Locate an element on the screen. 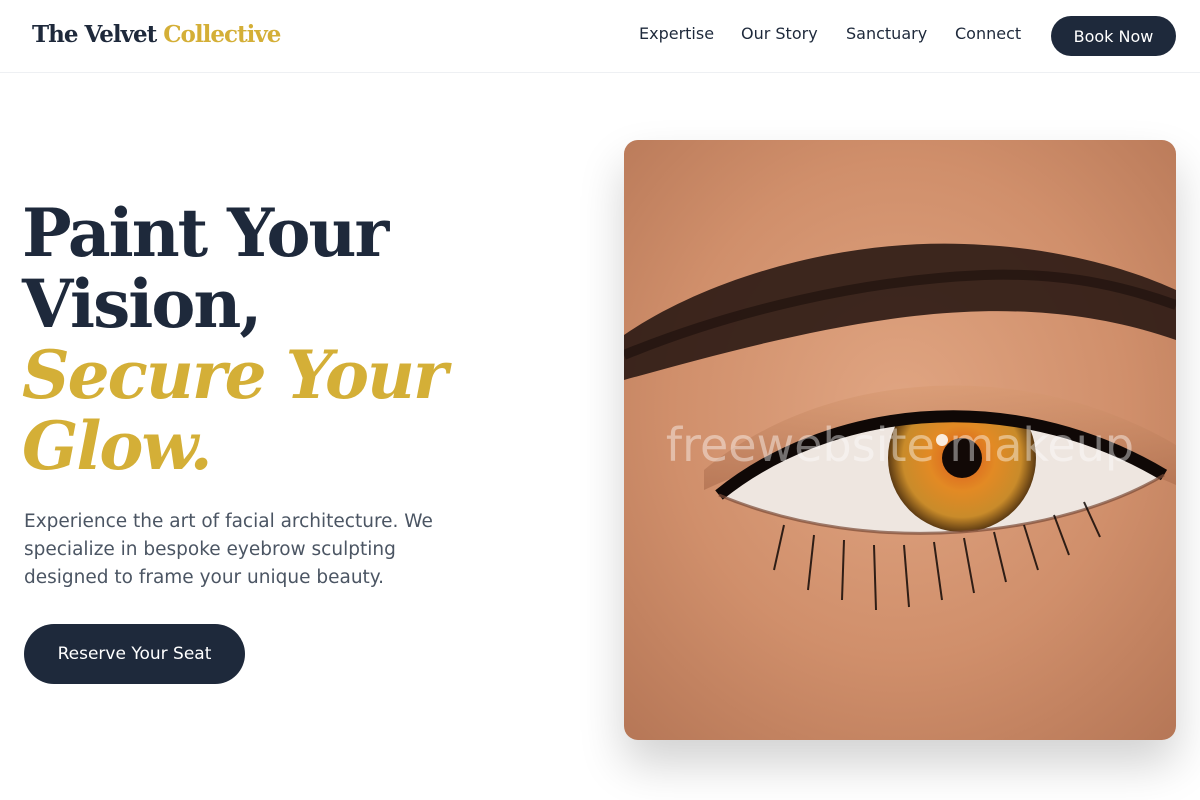 The width and height of the screenshot is (1200, 800). hero-title-line: Paint Your is located at coordinates (205, 233).